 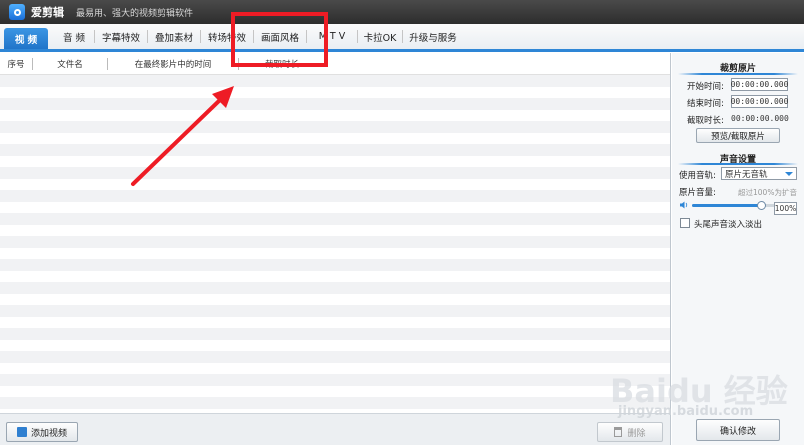 What do you see at coordinates (182, 136) in the screenshot?
I see `annotation-arrow-icon` at bounding box center [182, 136].